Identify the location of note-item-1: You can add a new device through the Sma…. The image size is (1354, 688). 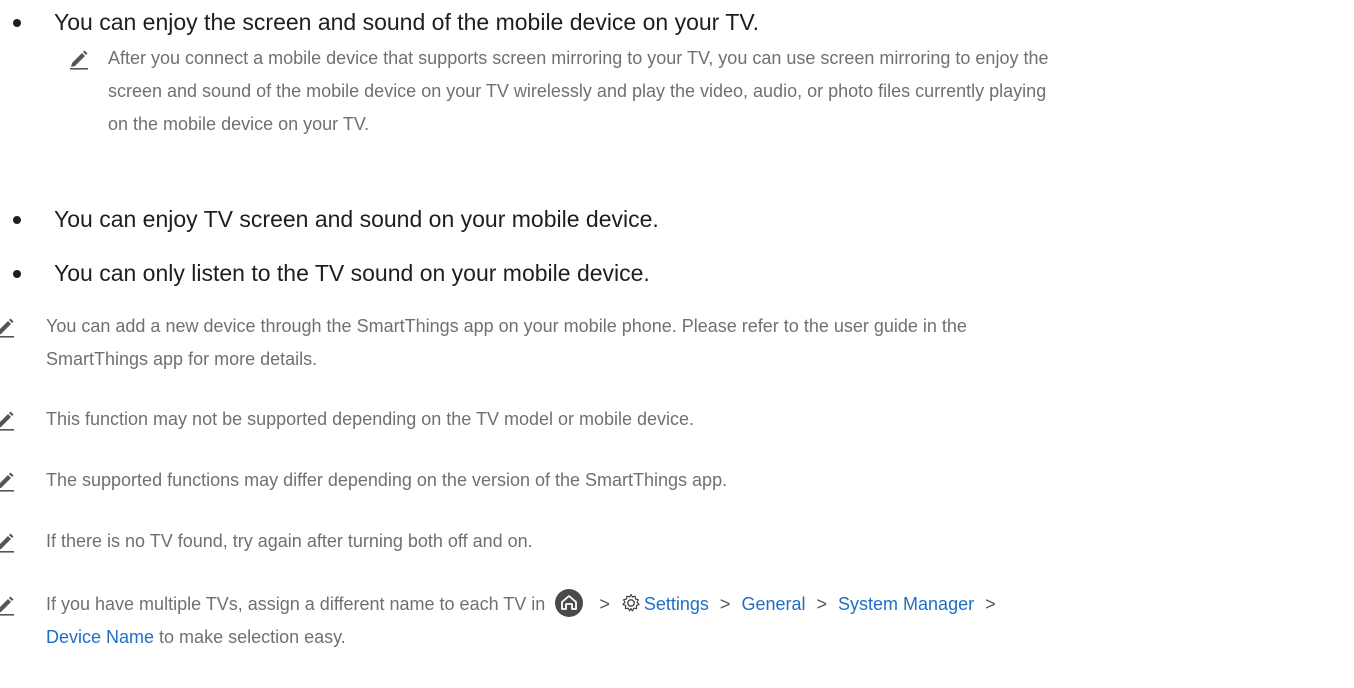
(677, 345).